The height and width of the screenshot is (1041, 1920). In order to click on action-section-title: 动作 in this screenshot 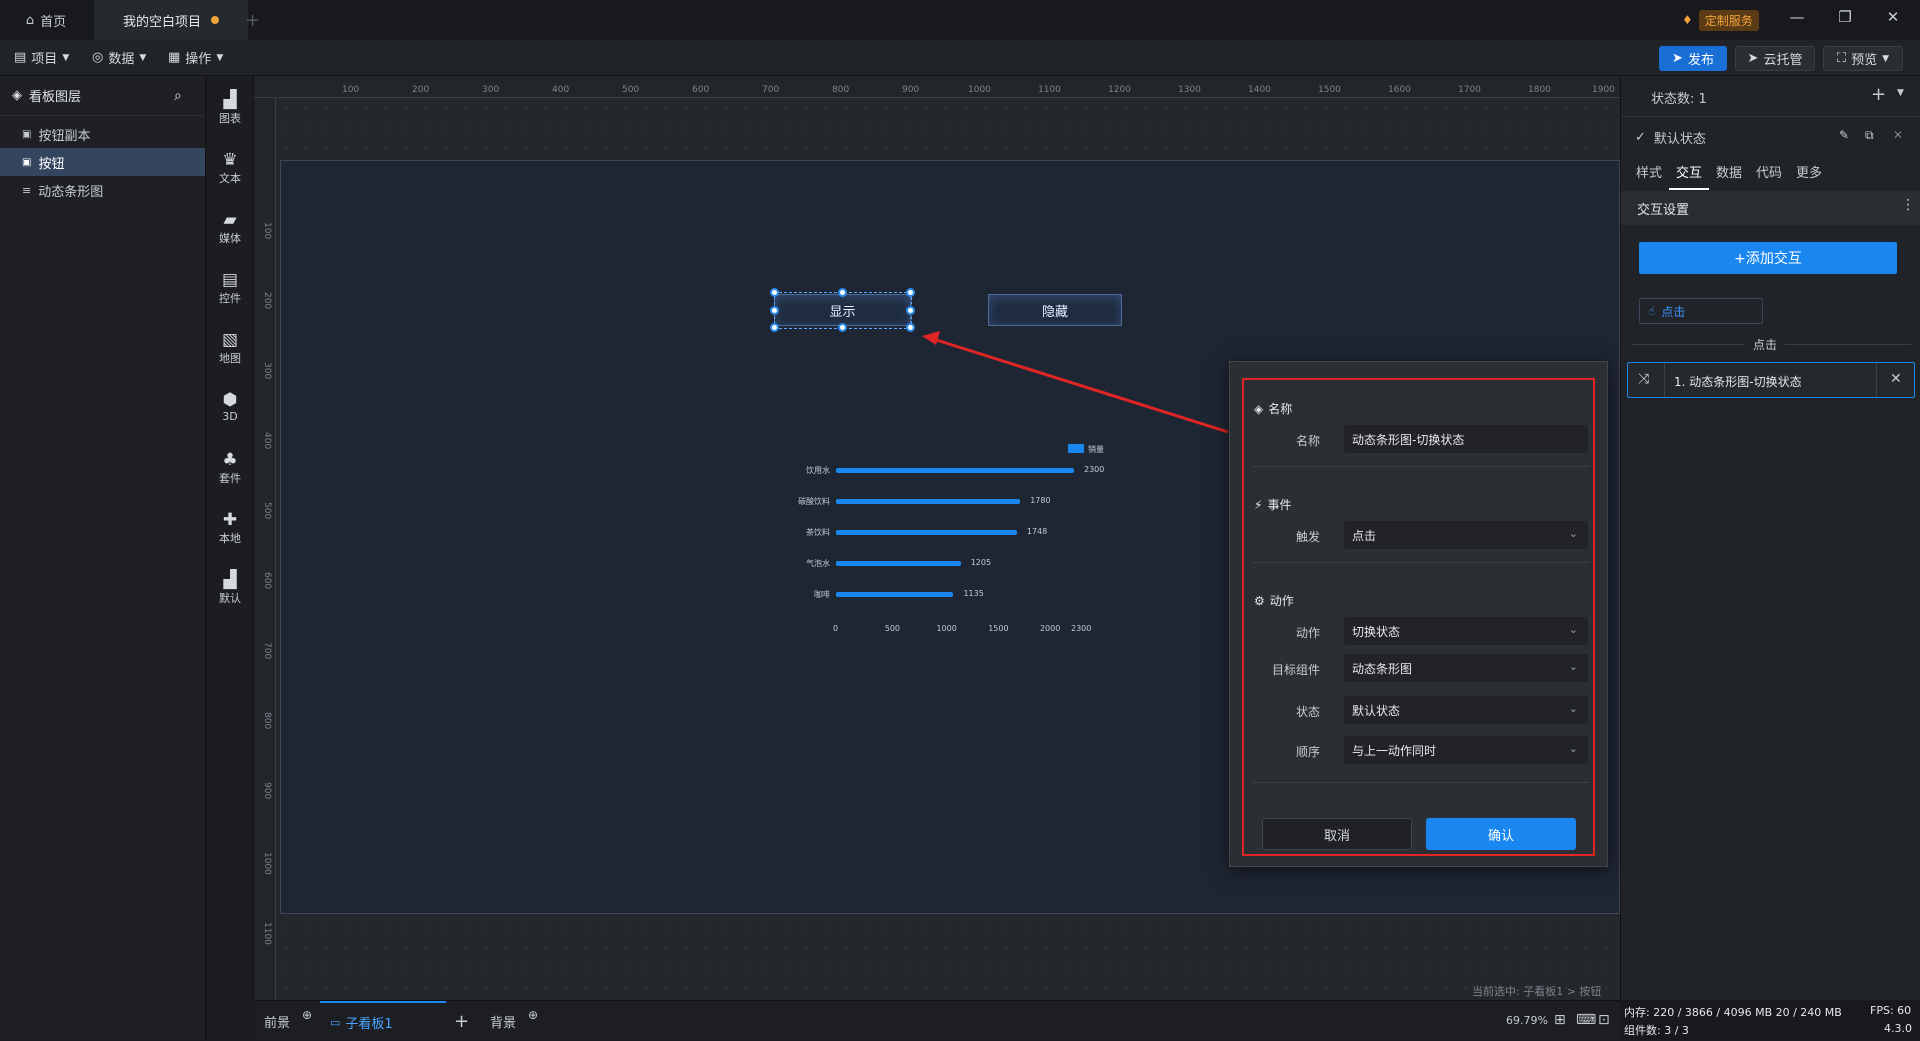, I will do `click(1281, 601)`.